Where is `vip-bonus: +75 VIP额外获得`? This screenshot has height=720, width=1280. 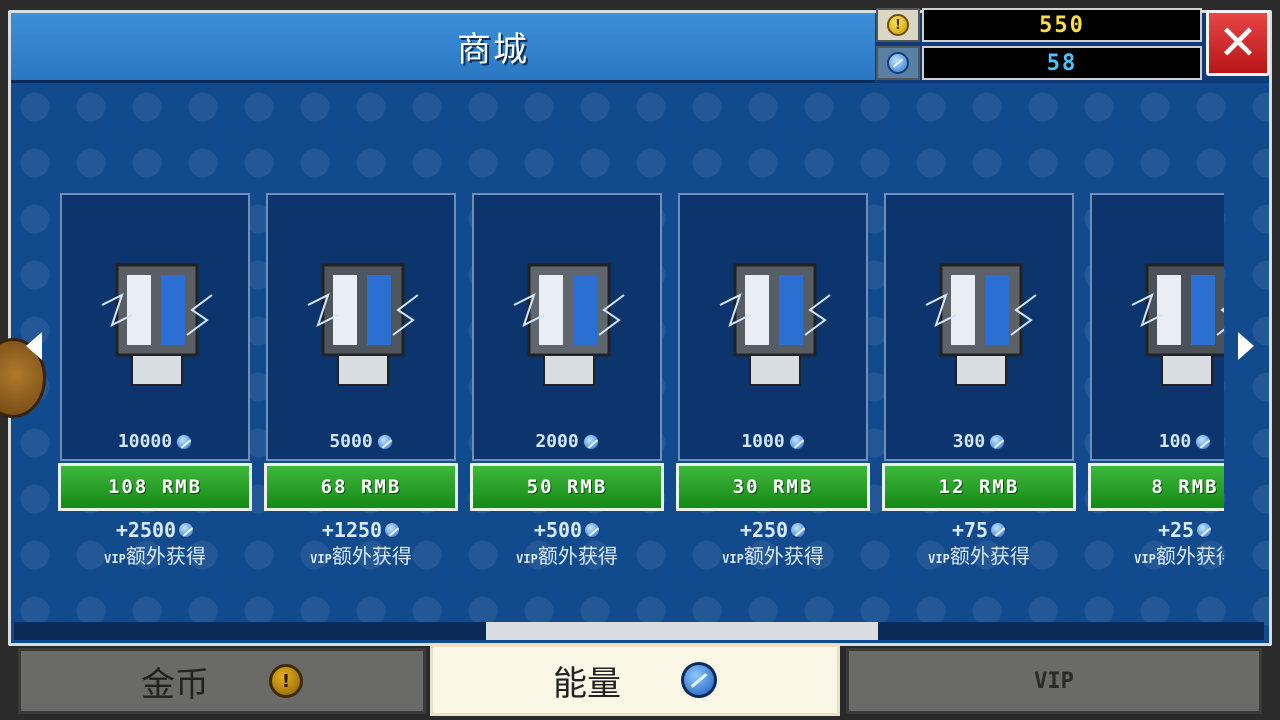
vip-bonus: +75 VIP额外获得 is located at coordinates (979, 543).